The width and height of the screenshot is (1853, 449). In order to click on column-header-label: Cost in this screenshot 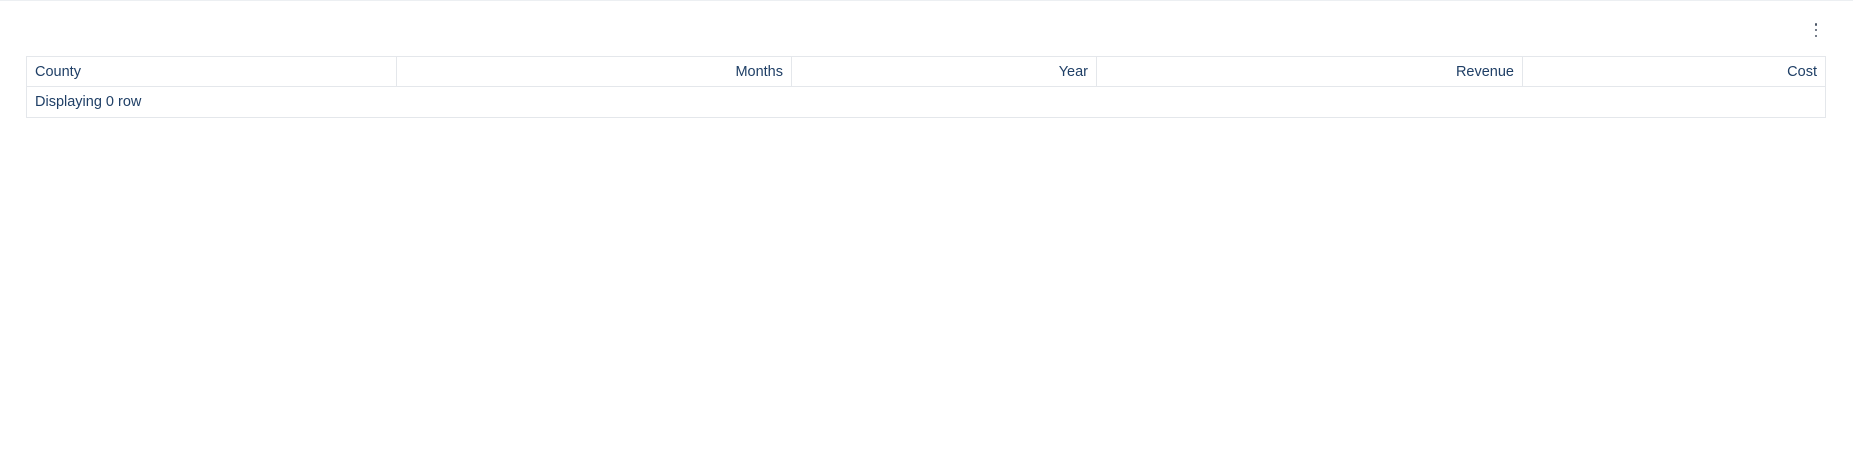, I will do `click(1802, 71)`.